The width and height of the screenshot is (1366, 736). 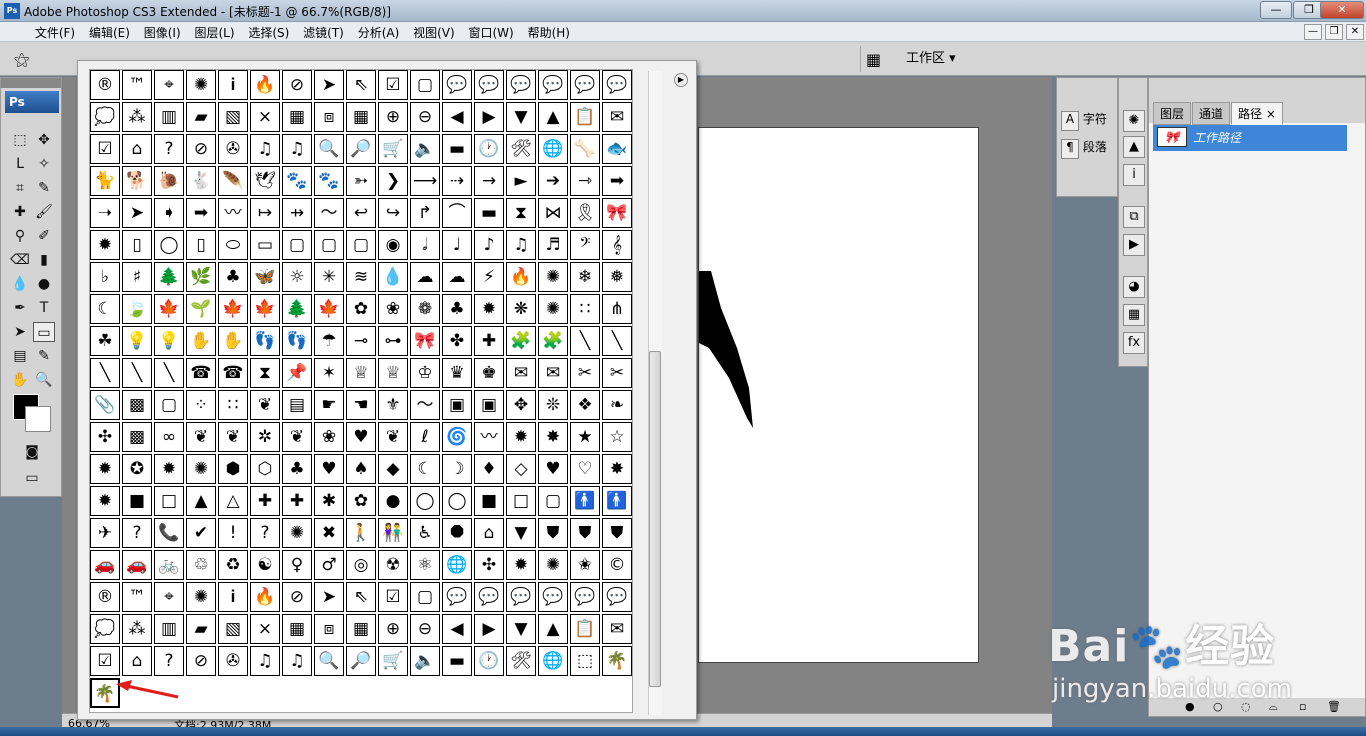 I want to click on shape-cell: ➧, so click(x=169, y=213).